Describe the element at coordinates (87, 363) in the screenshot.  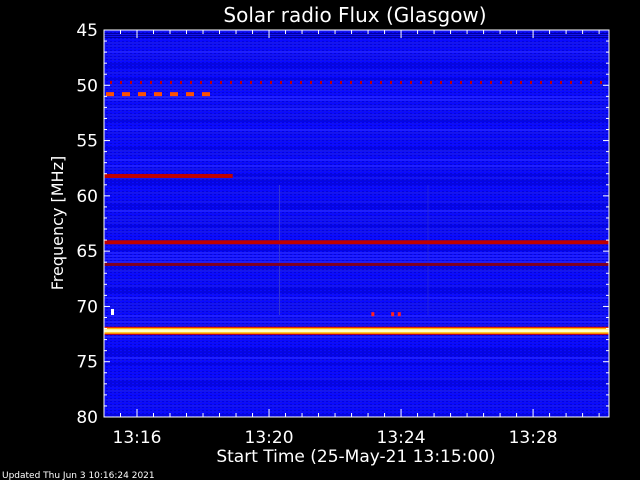
I see `y-tick-label: 75` at that location.